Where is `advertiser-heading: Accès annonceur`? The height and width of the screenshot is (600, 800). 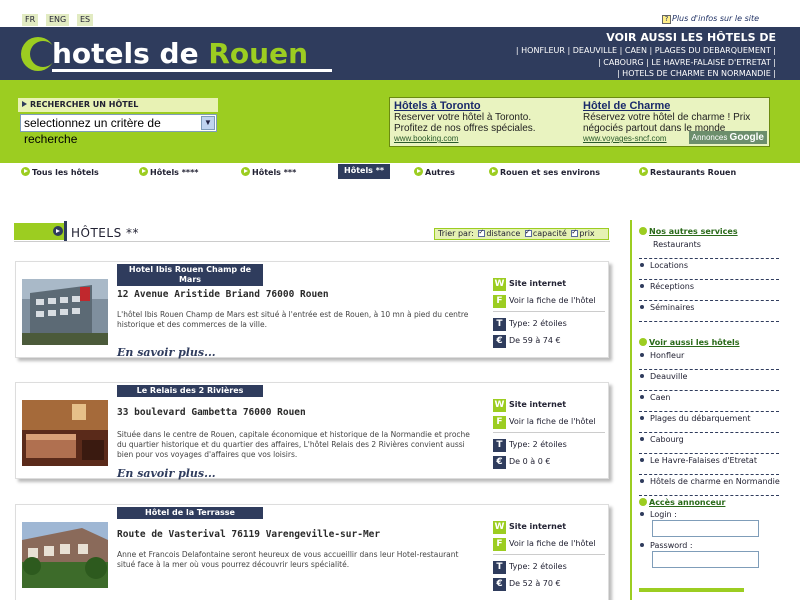 advertiser-heading: Accès annonceur is located at coordinates (682, 502).